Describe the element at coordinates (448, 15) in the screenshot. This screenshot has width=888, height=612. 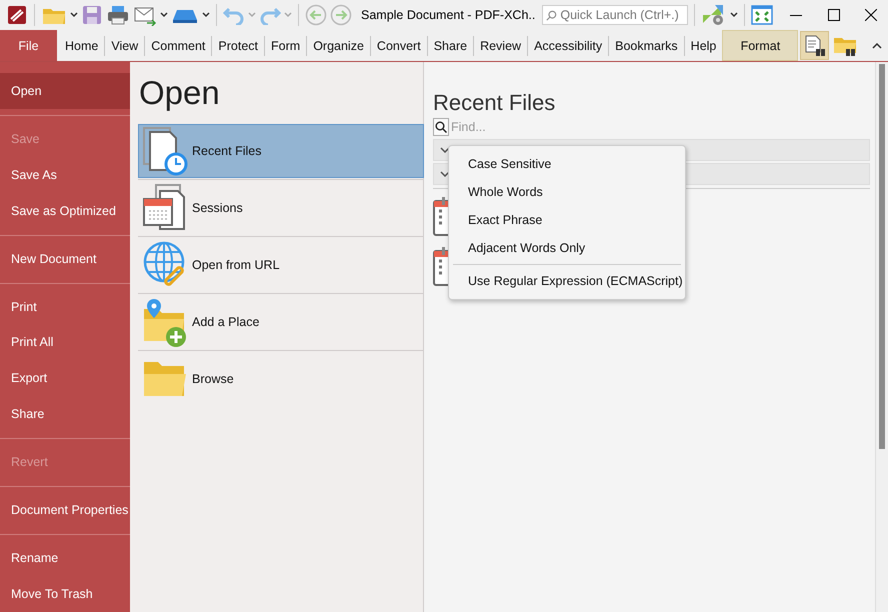
I see `window-title: Sample Document - PDF-XCh..` at that location.